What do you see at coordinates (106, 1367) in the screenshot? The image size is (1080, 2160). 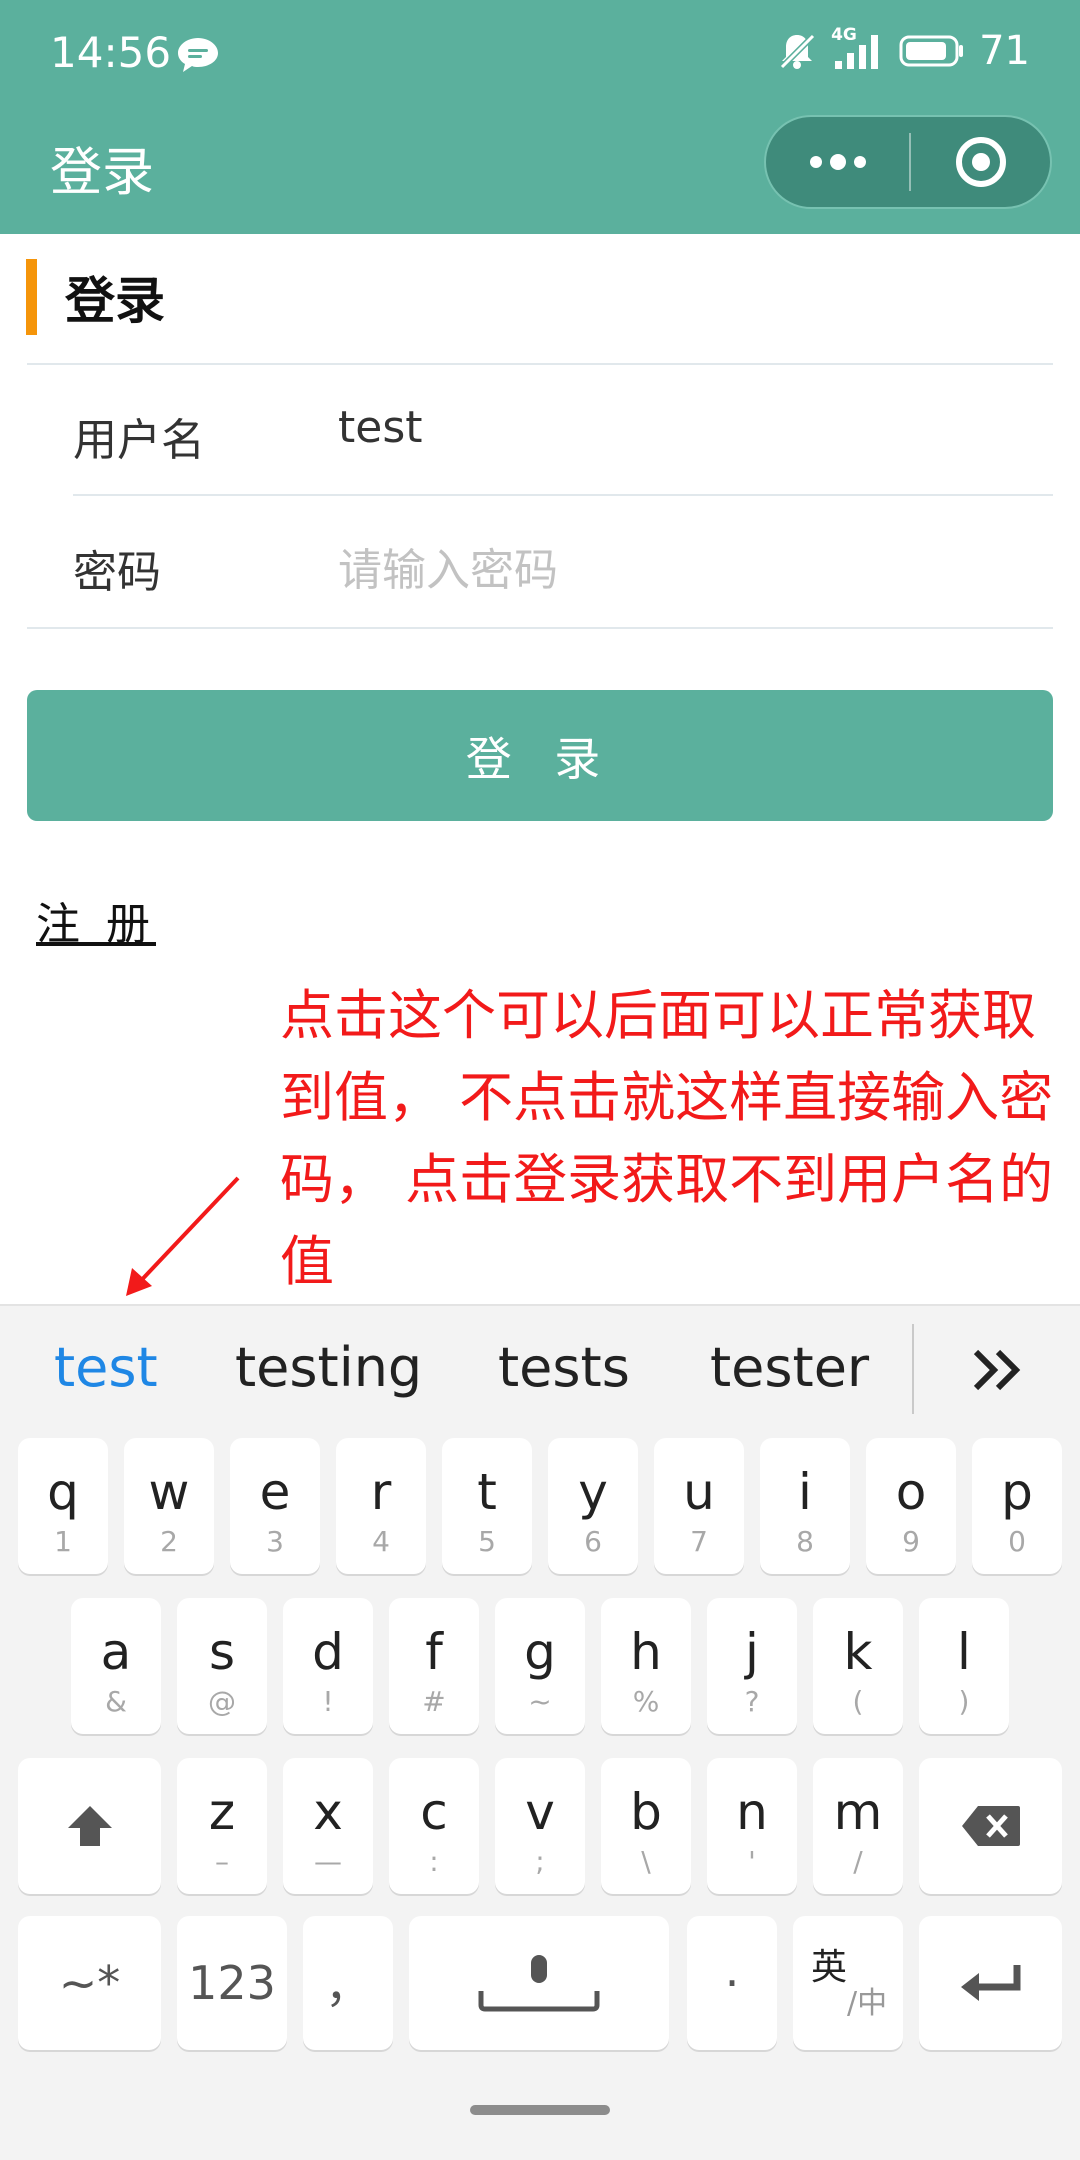 I see `suggestion-item: test` at bounding box center [106, 1367].